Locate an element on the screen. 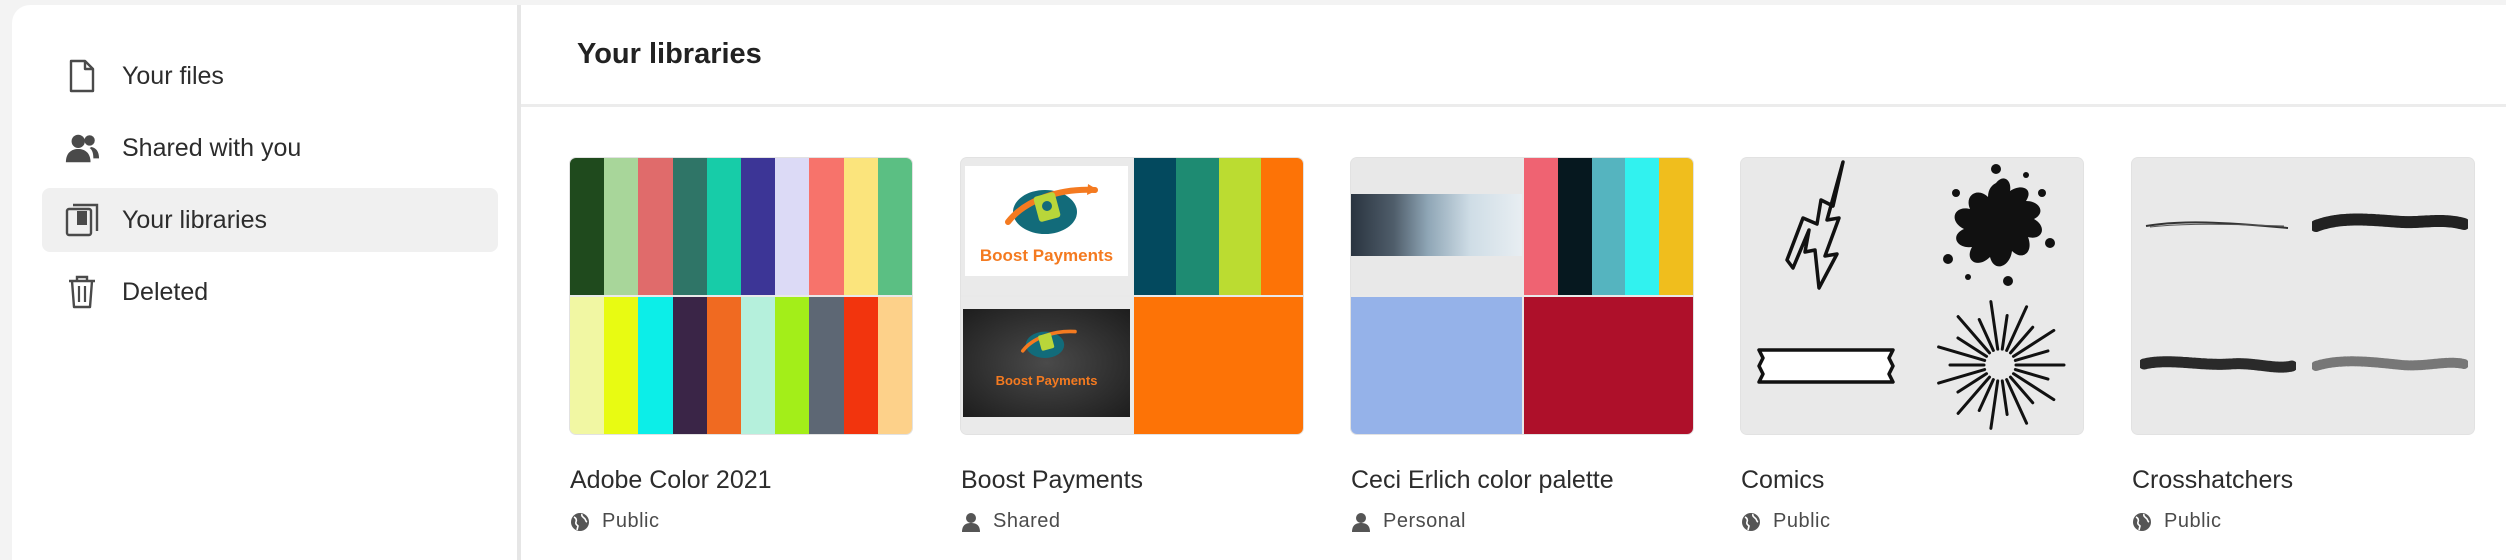  burst-icon is located at coordinates (2001, 365).